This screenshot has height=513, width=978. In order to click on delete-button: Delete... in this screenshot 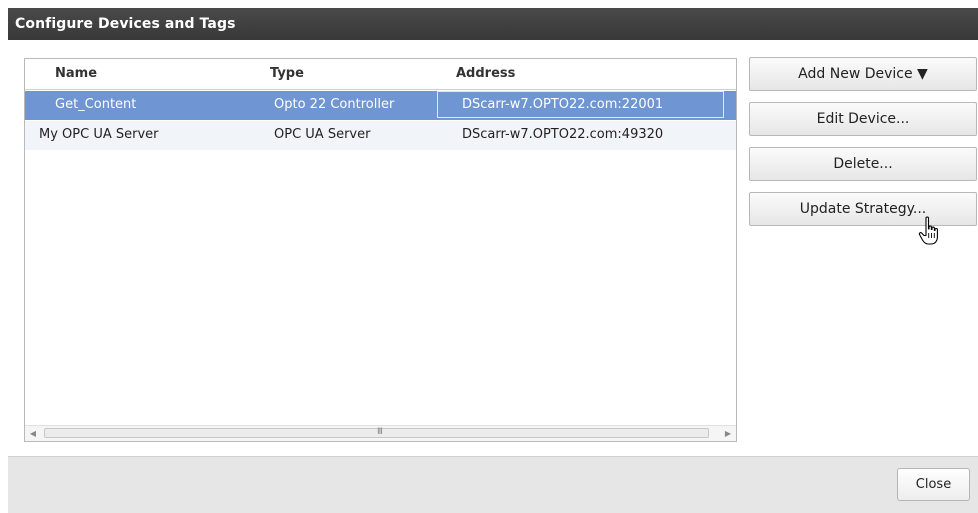, I will do `click(863, 164)`.